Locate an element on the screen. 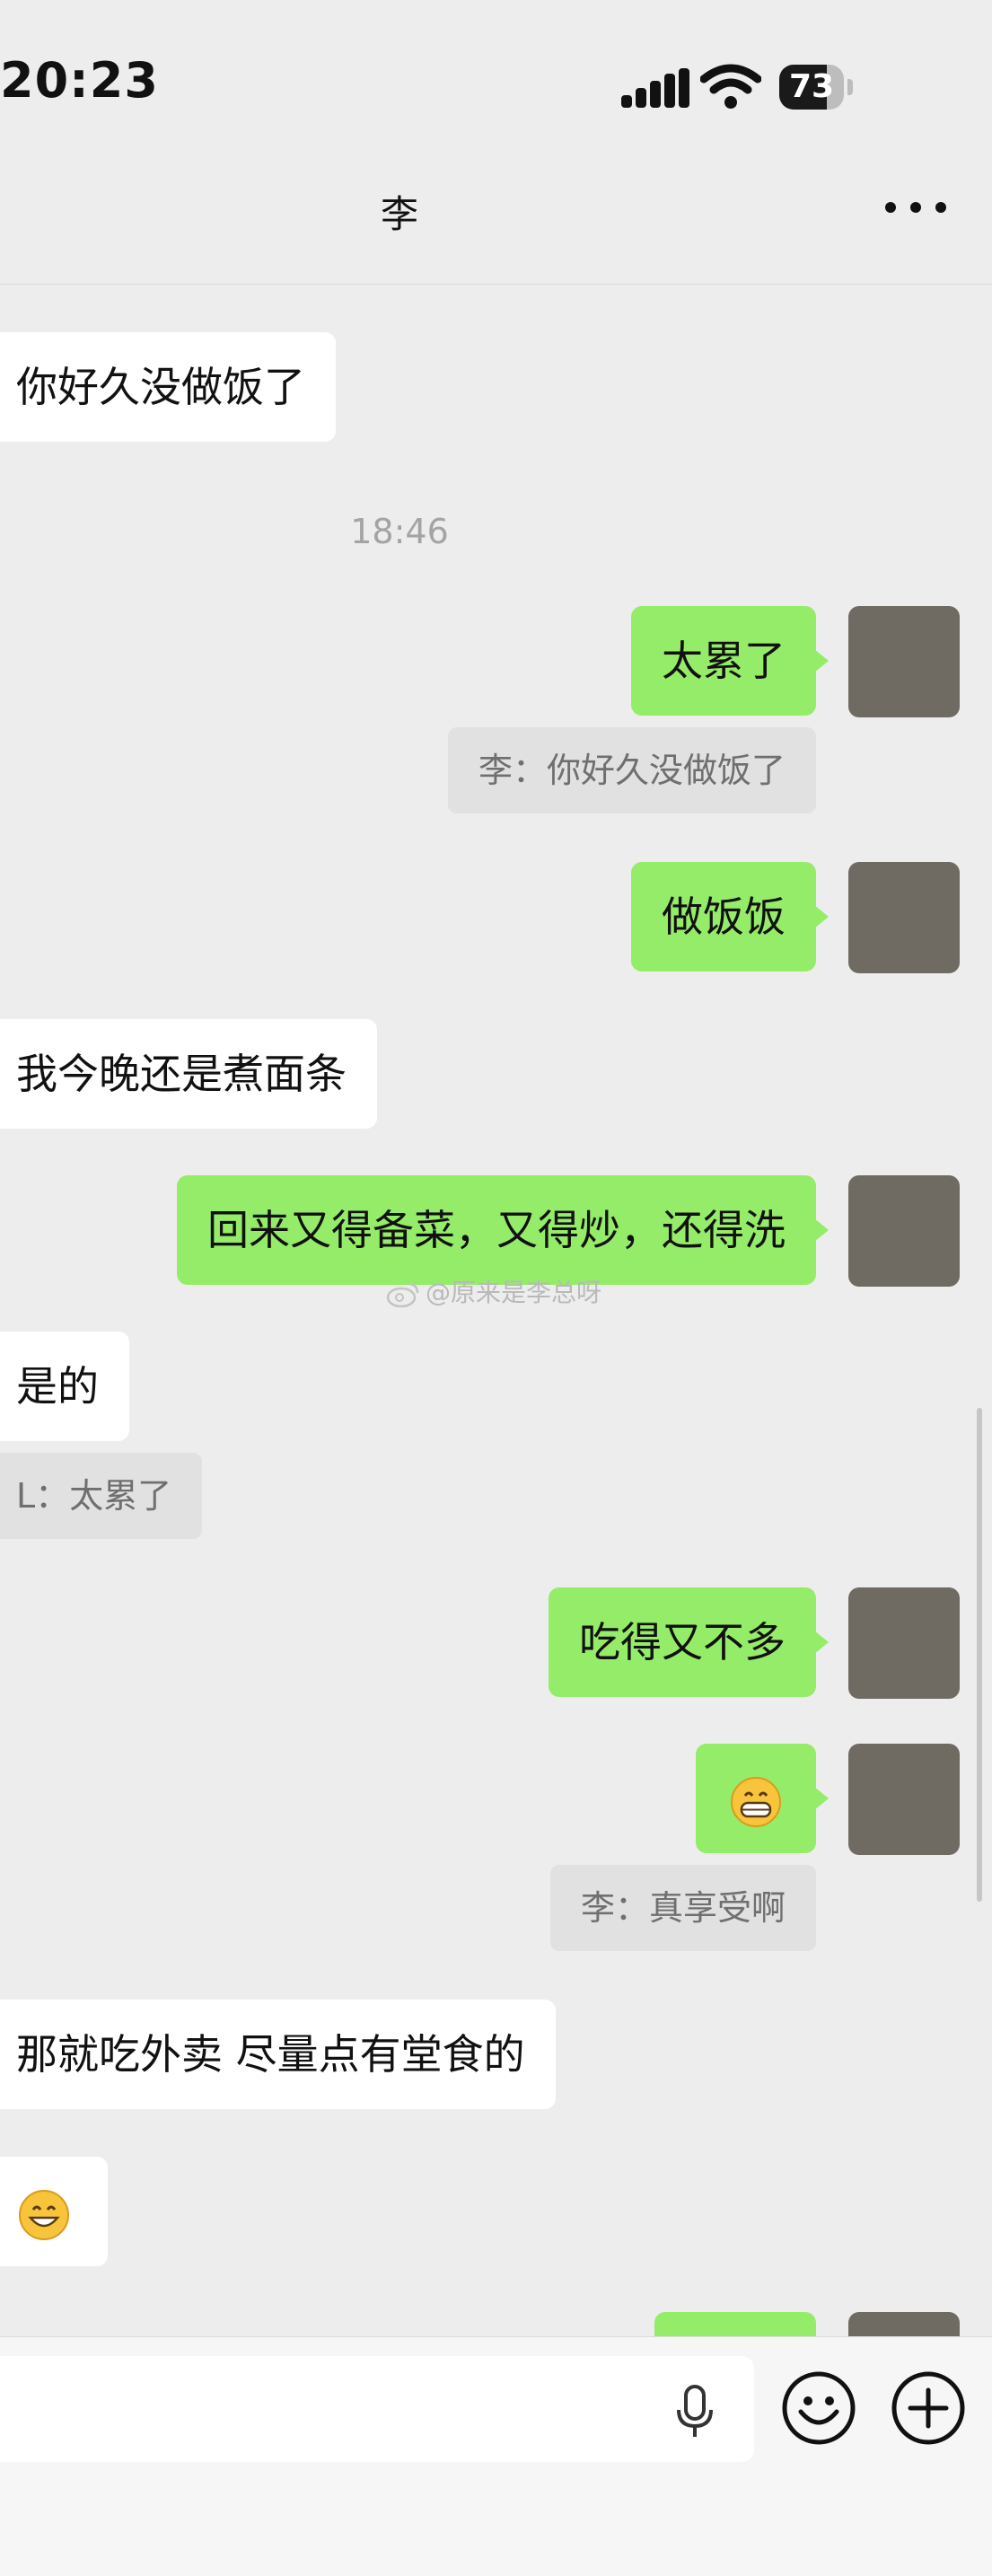 Image resolution: width=992 pixels, height=2576 pixels. quote-reply: 李：你好久没做饭了 is located at coordinates (632, 770).